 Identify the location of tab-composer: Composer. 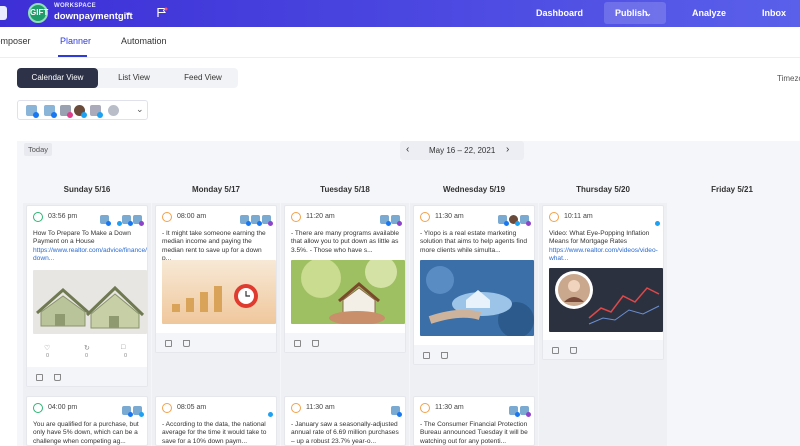
(15, 41).